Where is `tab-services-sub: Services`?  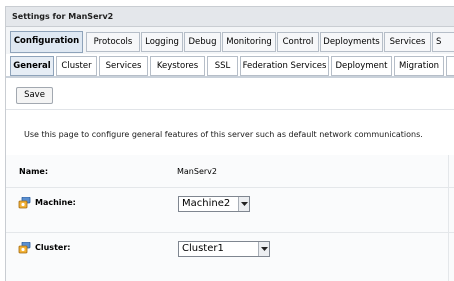 tab-services-sub: Services is located at coordinates (123, 66).